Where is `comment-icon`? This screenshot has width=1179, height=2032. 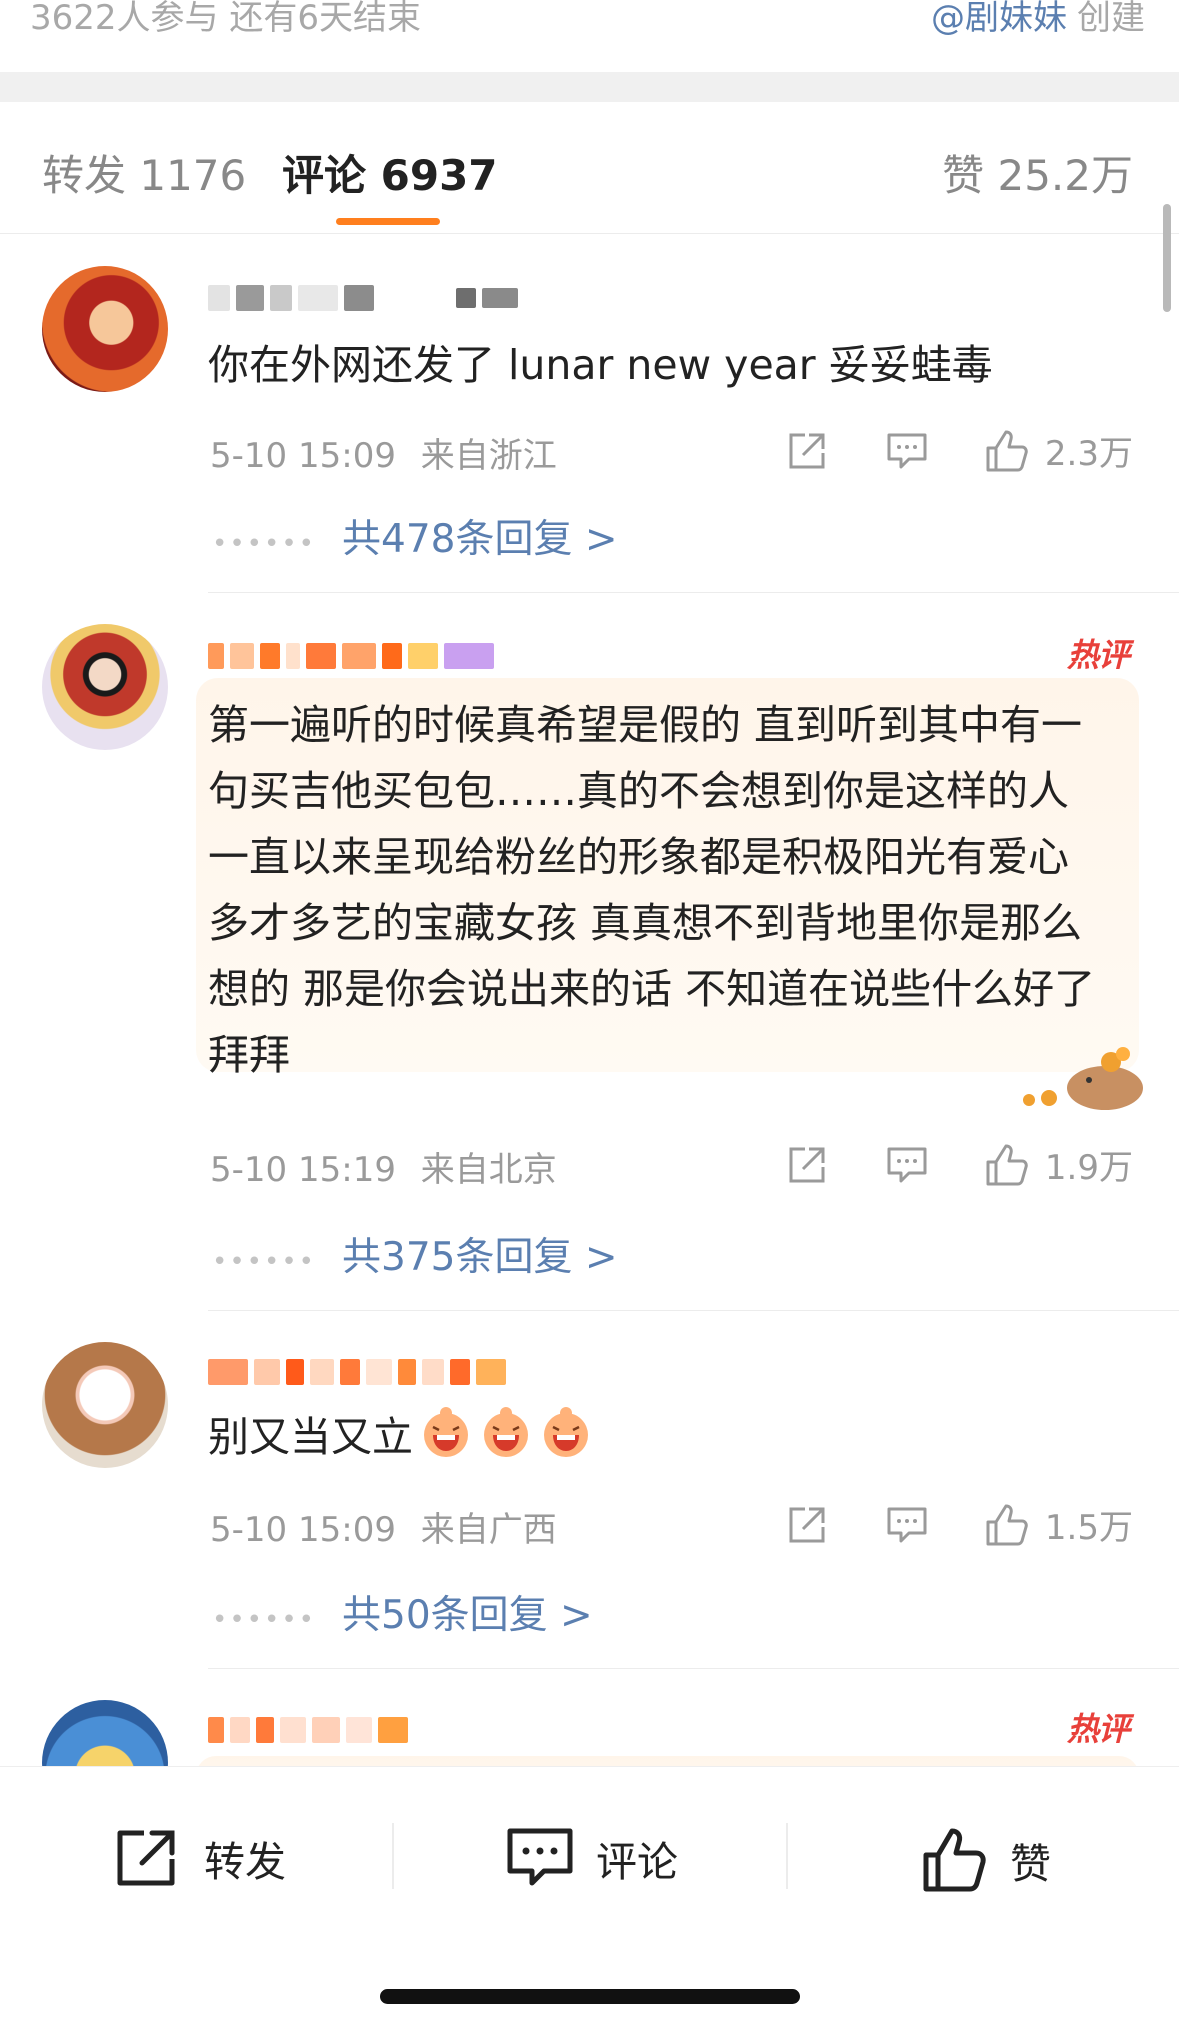 comment-icon is located at coordinates (540, 1857).